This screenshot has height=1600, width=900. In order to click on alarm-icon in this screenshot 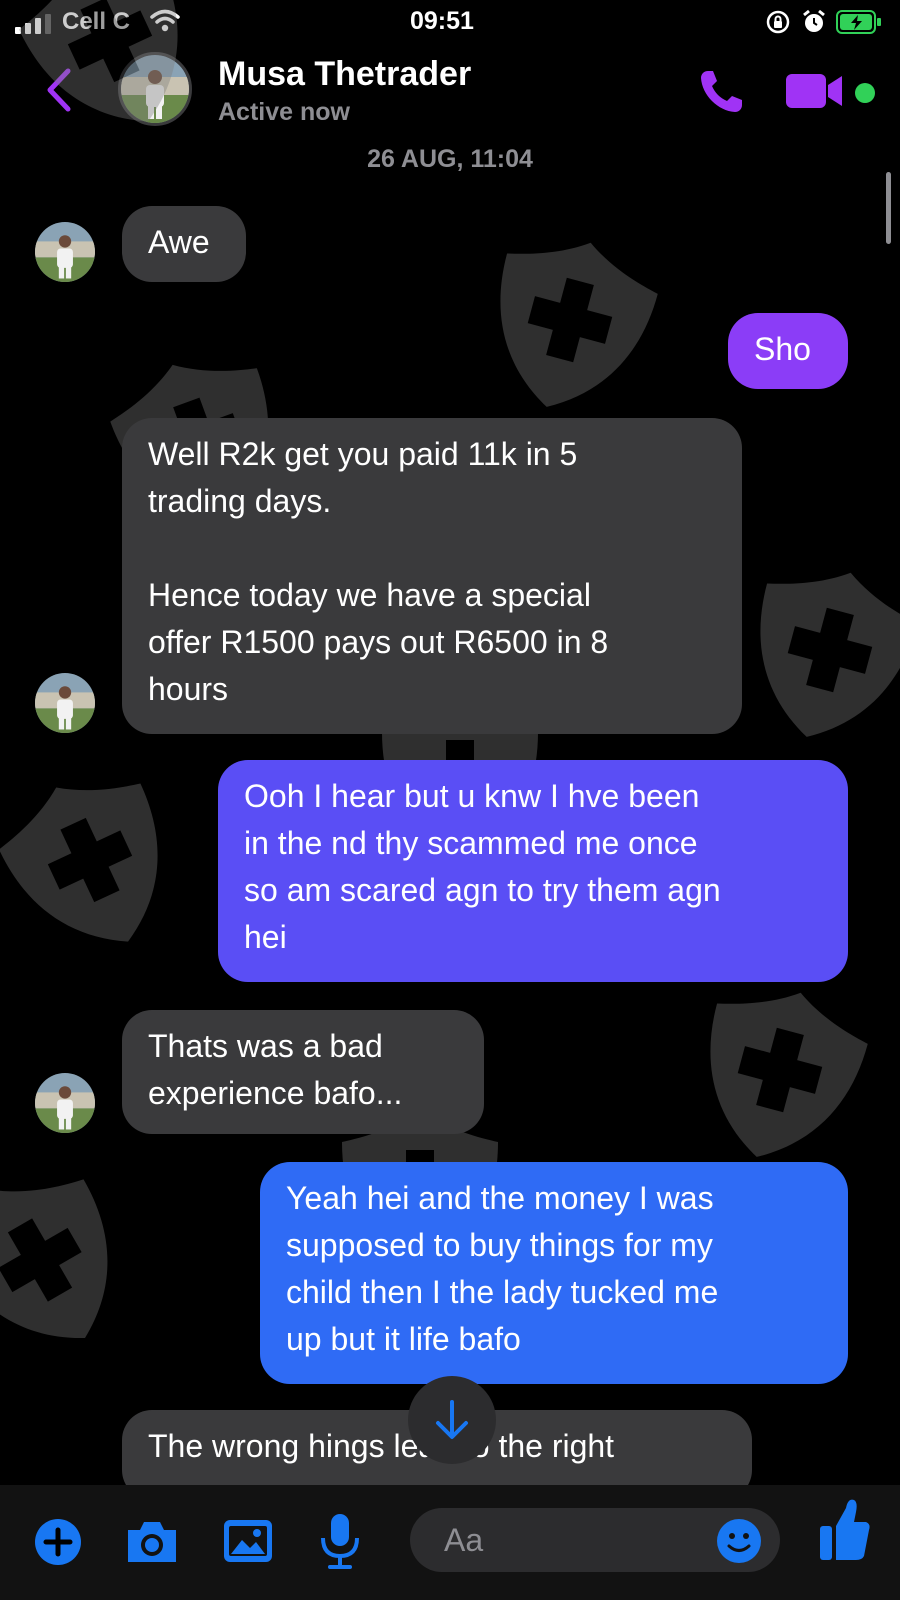, I will do `click(814, 20)`.